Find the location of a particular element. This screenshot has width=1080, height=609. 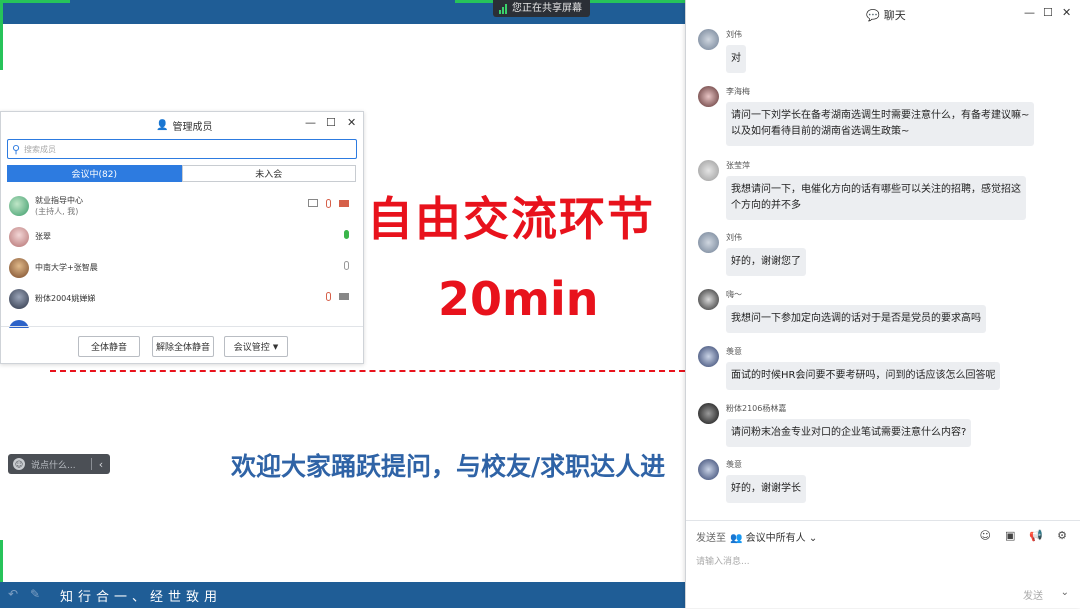

signal-icon is located at coordinates (503, 8).